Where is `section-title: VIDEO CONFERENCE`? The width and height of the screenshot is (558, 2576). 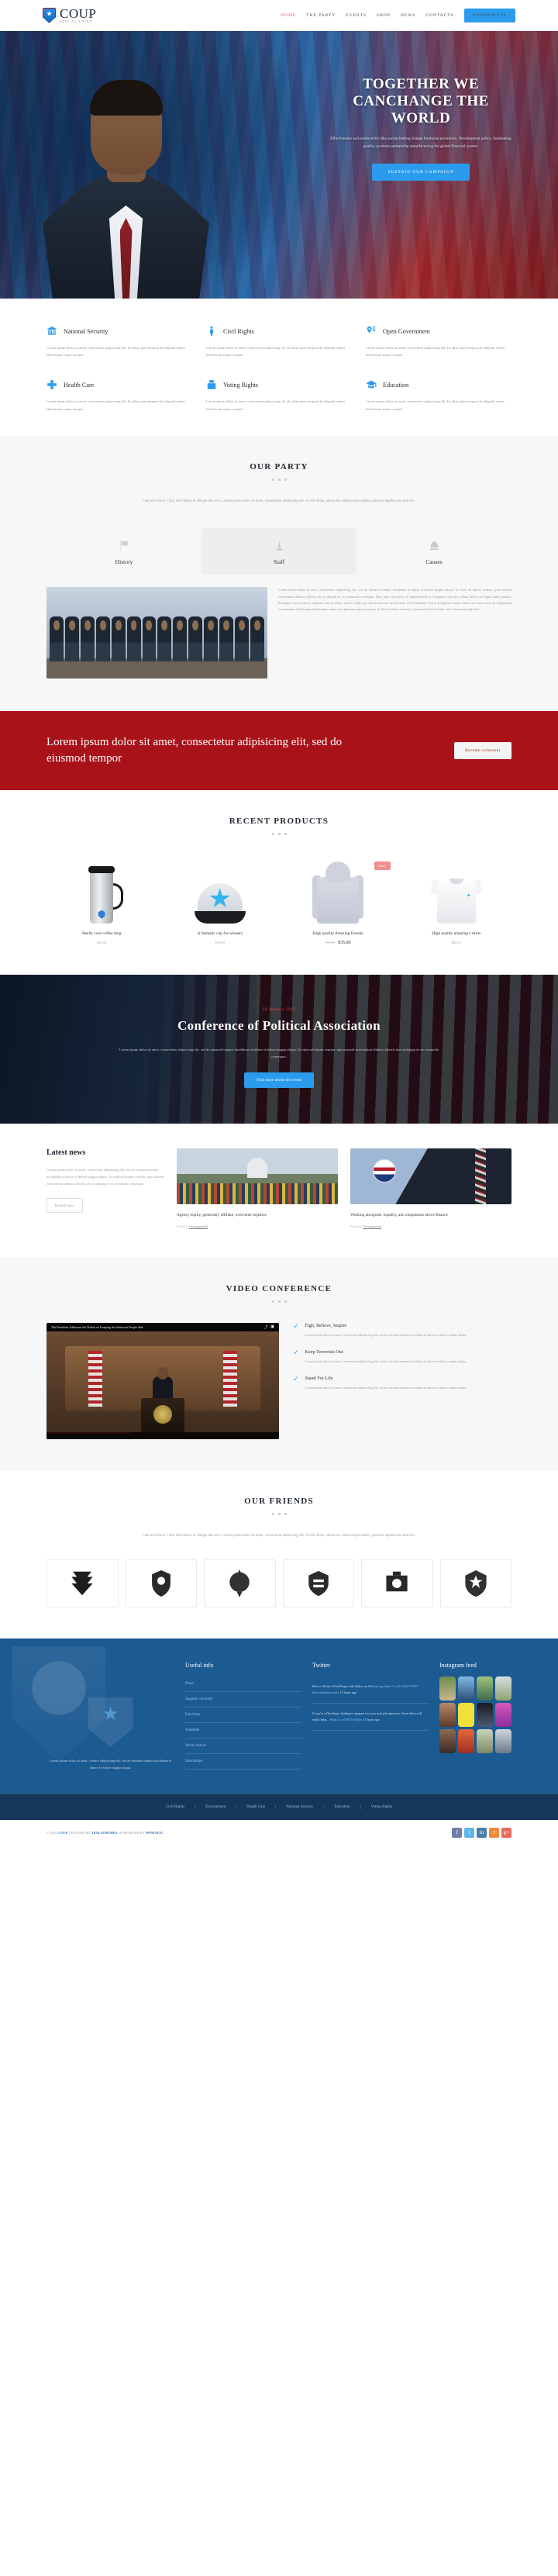 section-title: VIDEO CONFERENCE is located at coordinates (279, 1288).